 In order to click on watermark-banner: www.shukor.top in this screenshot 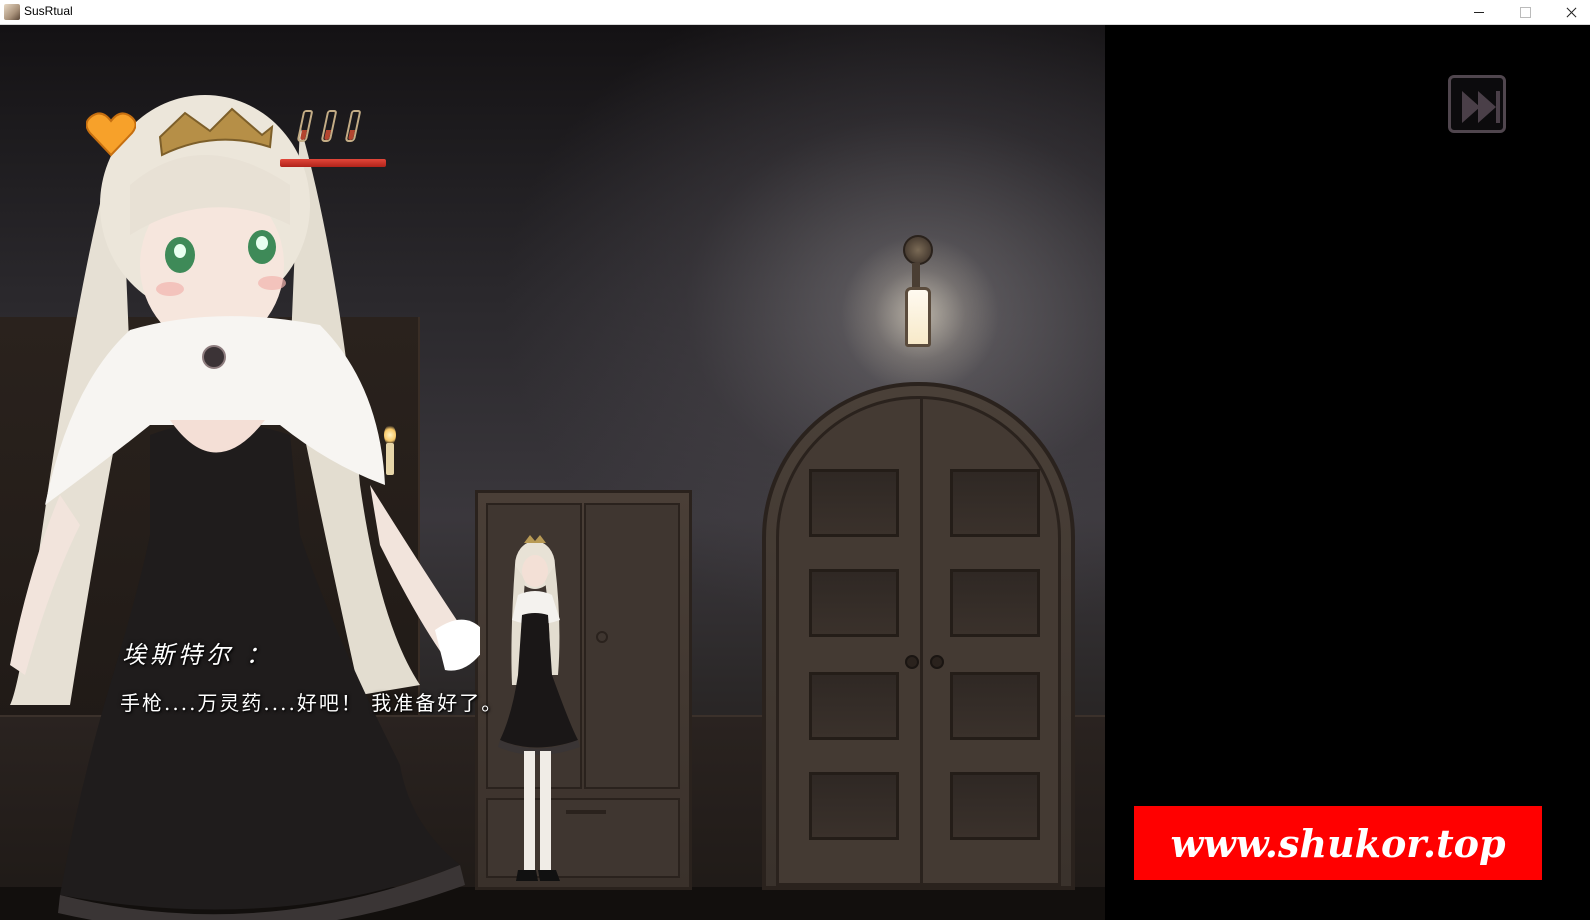, I will do `click(1338, 843)`.